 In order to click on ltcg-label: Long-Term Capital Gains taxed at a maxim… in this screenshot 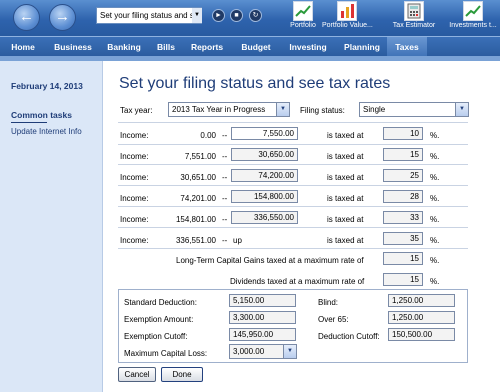, I will do `click(270, 260)`.